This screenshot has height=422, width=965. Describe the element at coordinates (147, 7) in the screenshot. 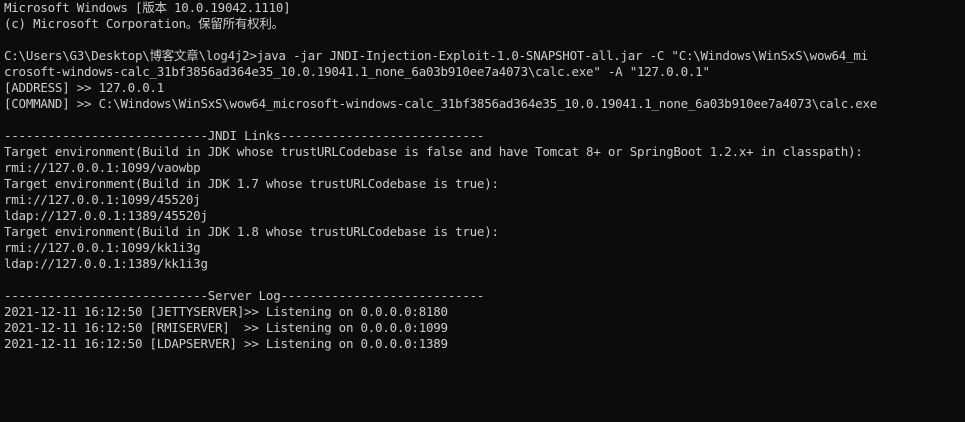

I see `console-line-version: Microsoft Windows [版本 10.0.19042.1110]` at that location.